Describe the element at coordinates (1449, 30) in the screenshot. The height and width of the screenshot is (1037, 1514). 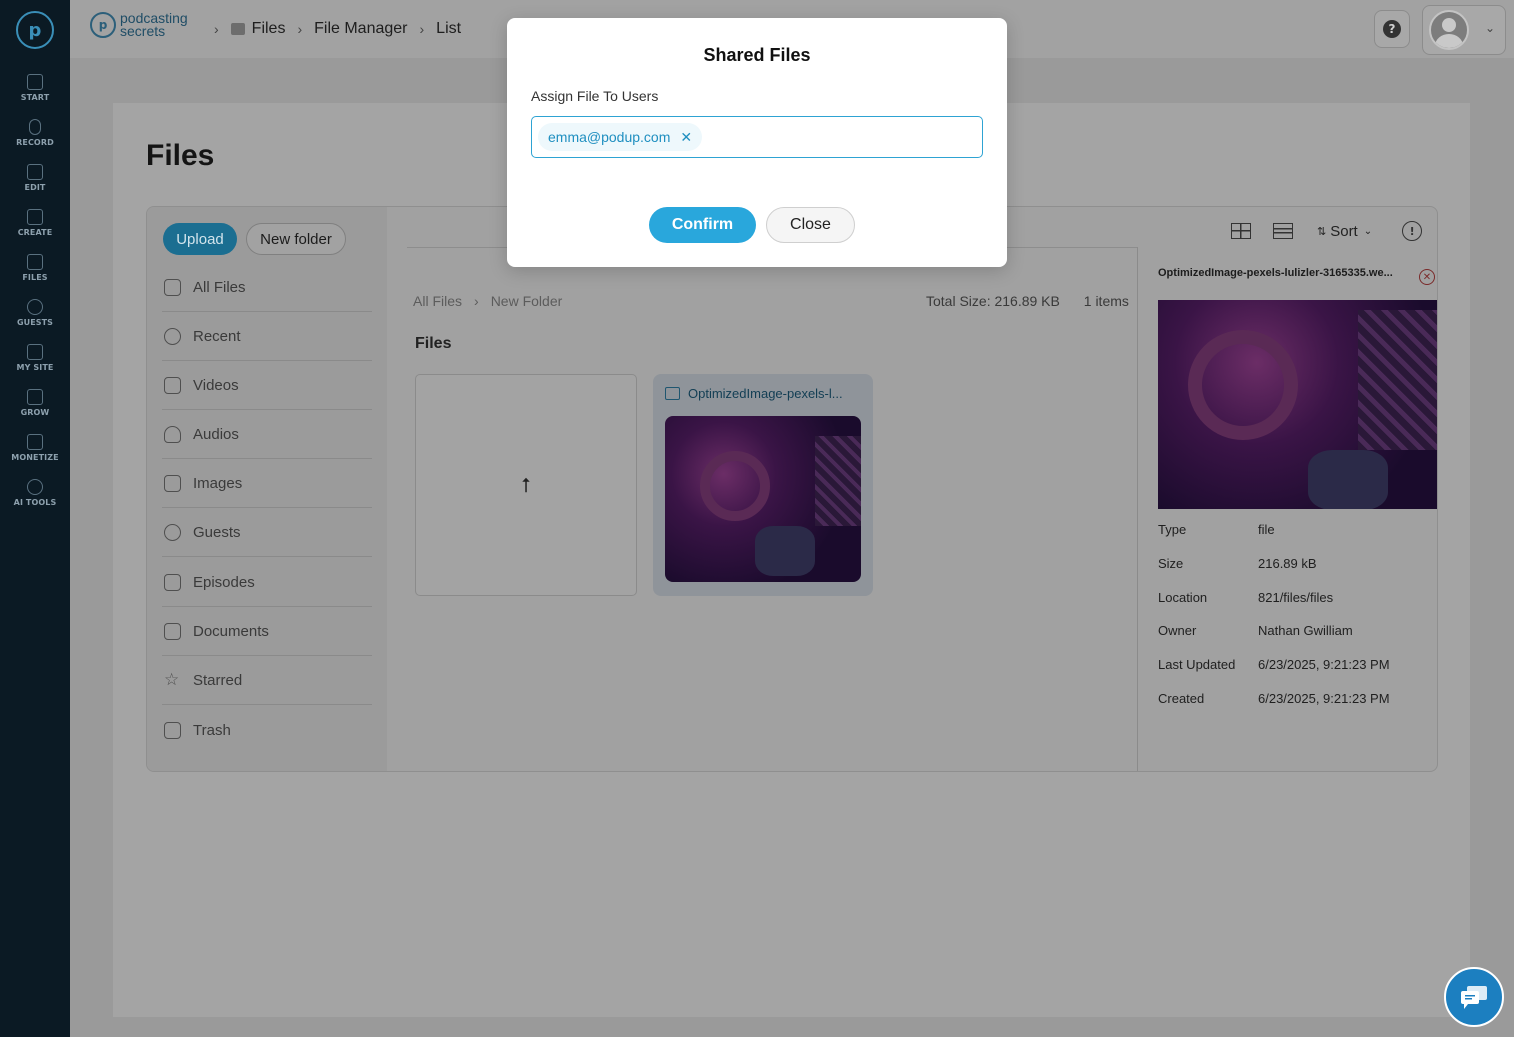
I see `avatar` at that location.